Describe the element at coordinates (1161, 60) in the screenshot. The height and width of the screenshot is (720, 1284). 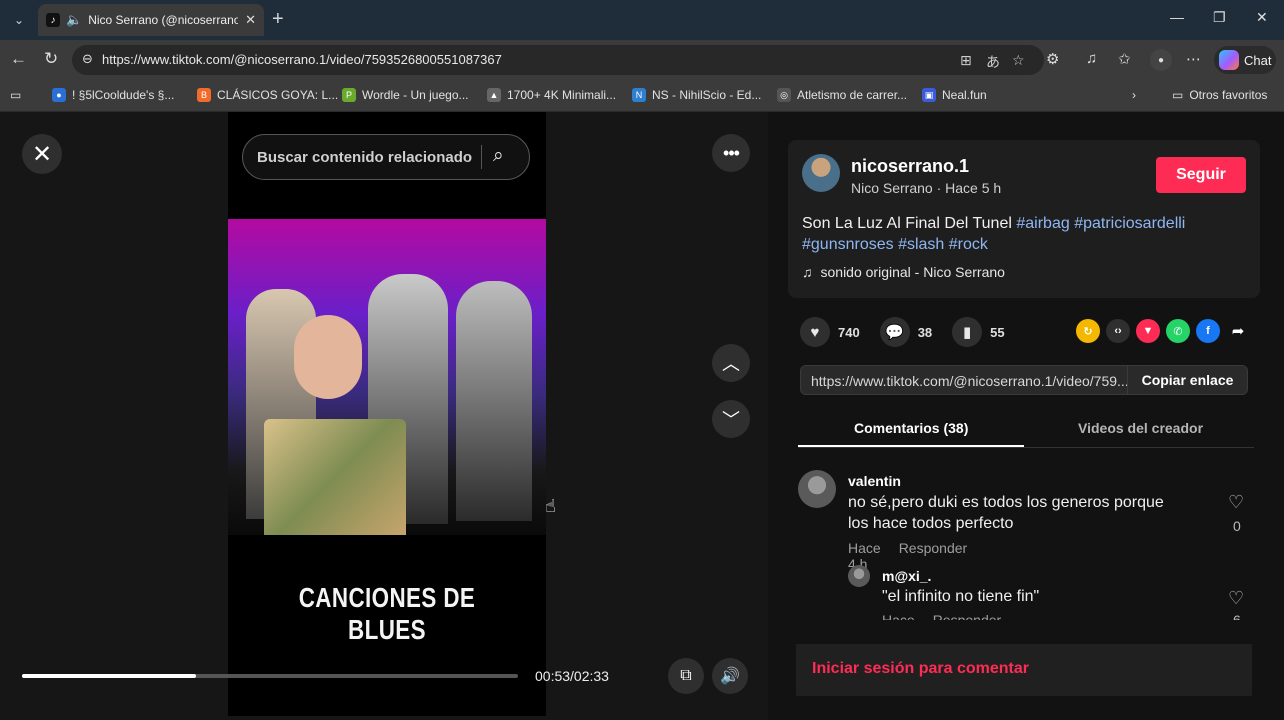
I see `profile-avatar: ●` at that location.